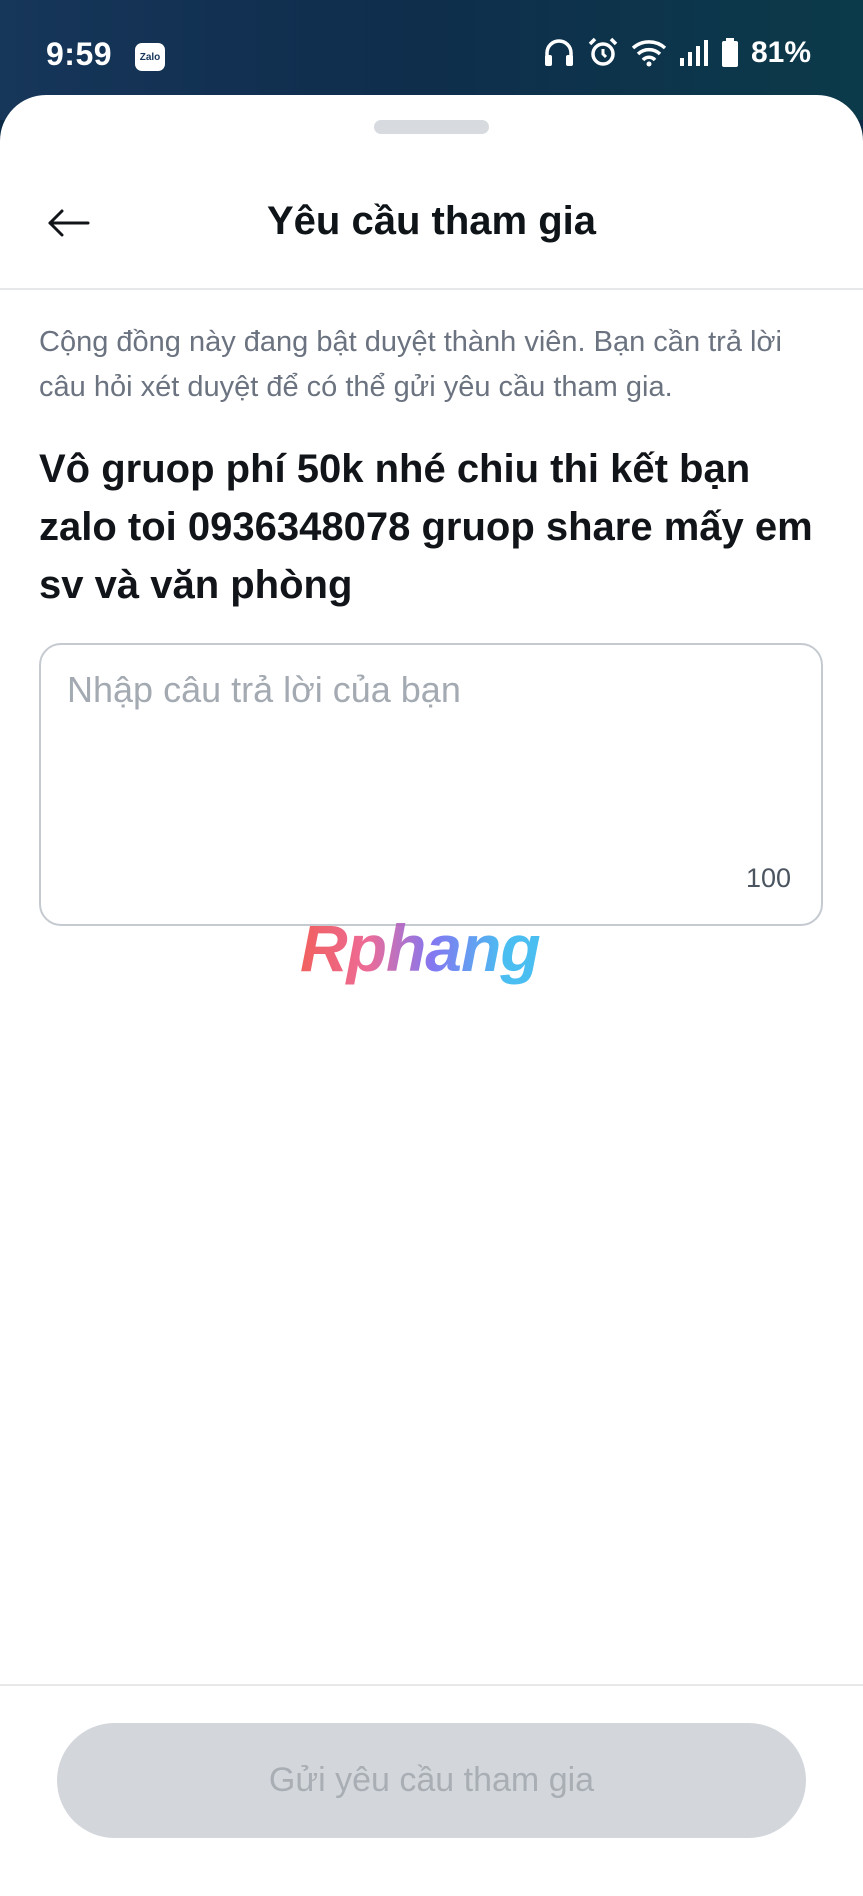 The width and height of the screenshot is (863, 1896). What do you see at coordinates (420, 948) in the screenshot?
I see `watermark-logo: Rphang` at bounding box center [420, 948].